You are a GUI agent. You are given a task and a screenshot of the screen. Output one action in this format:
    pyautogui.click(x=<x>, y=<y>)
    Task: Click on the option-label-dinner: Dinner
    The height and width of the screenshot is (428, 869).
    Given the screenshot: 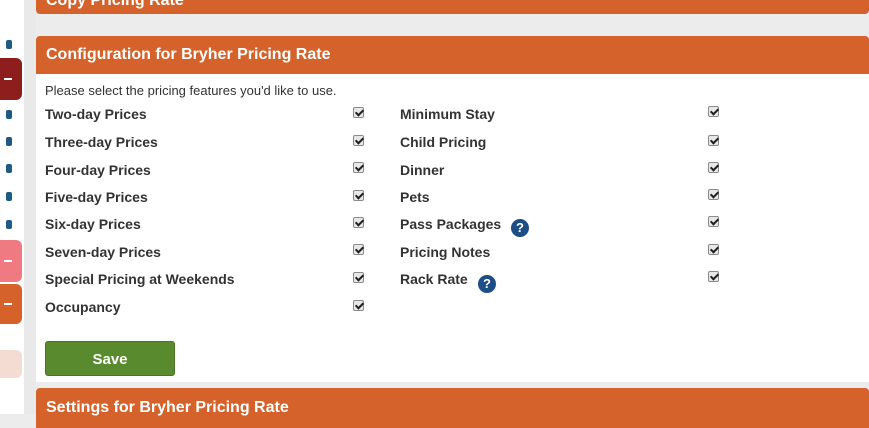 What is the action you would take?
    pyautogui.click(x=422, y=170)
    